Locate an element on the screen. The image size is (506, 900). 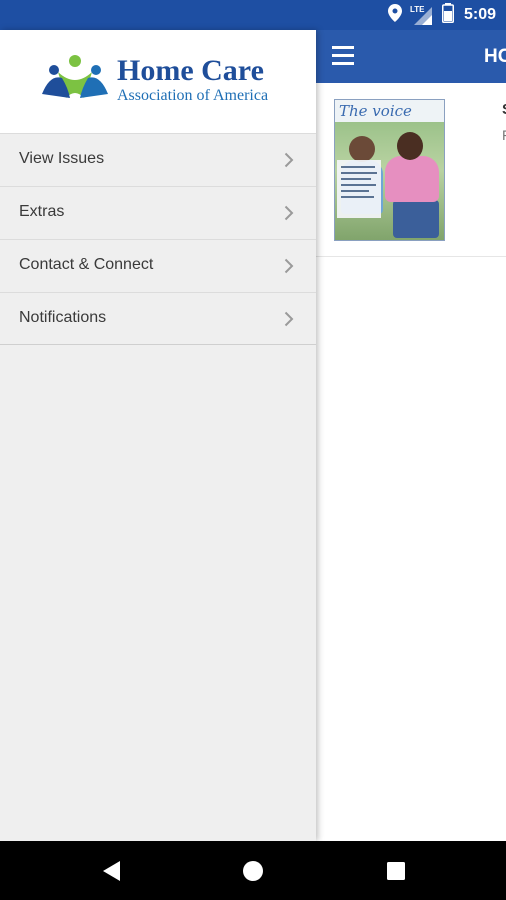
issue-item: The voice S F is located at coordinates (411, 170).